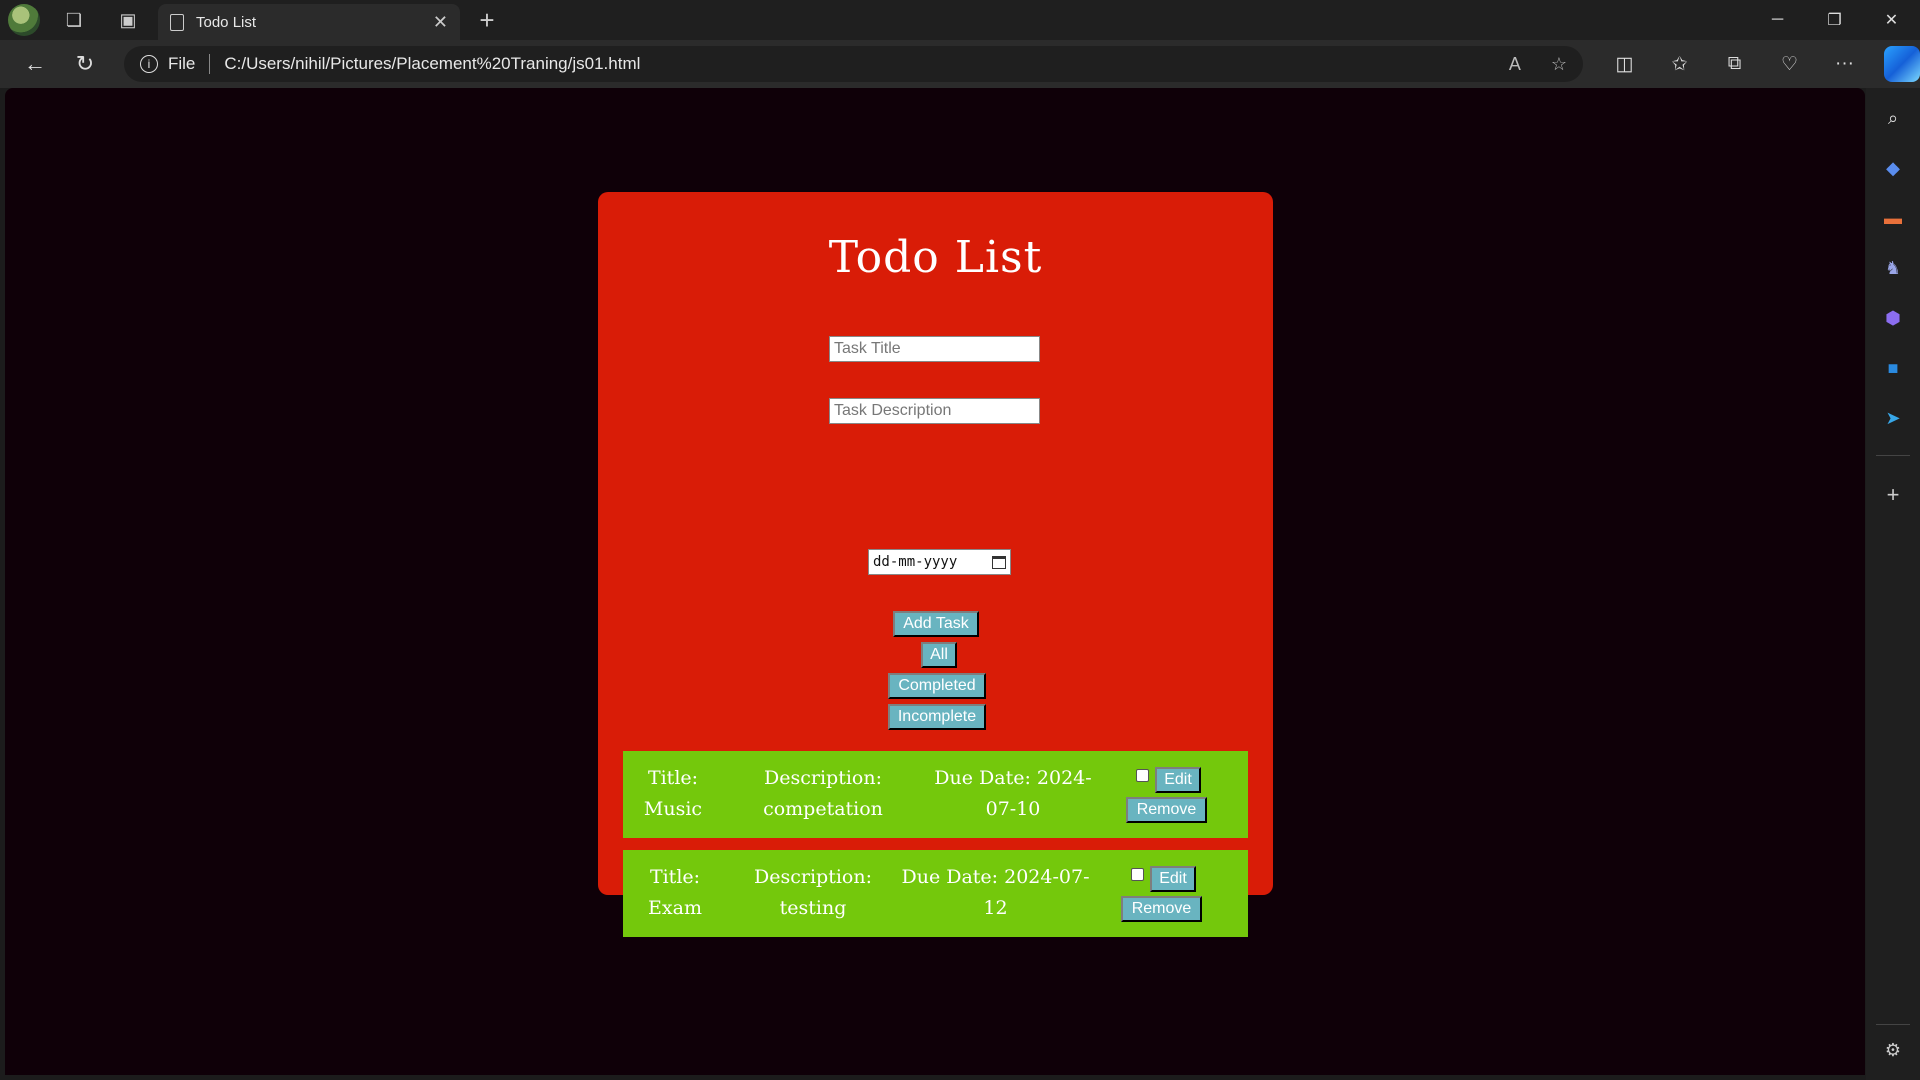  Describe the element at coordinates (995, 908) in the screenshot. I see `due-date-line: 12` at that location.